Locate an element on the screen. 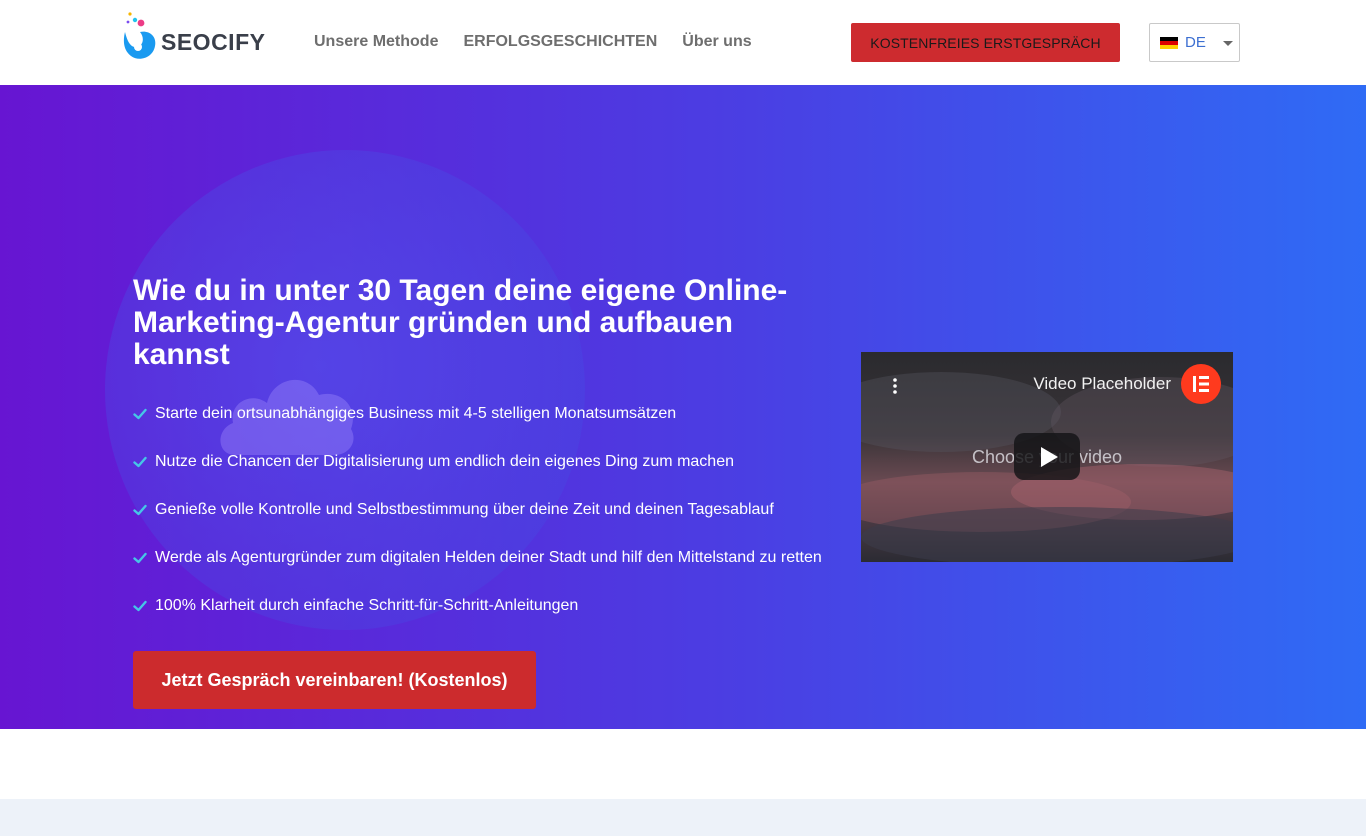  language-select: DE is located at coordinates (1194, 42).